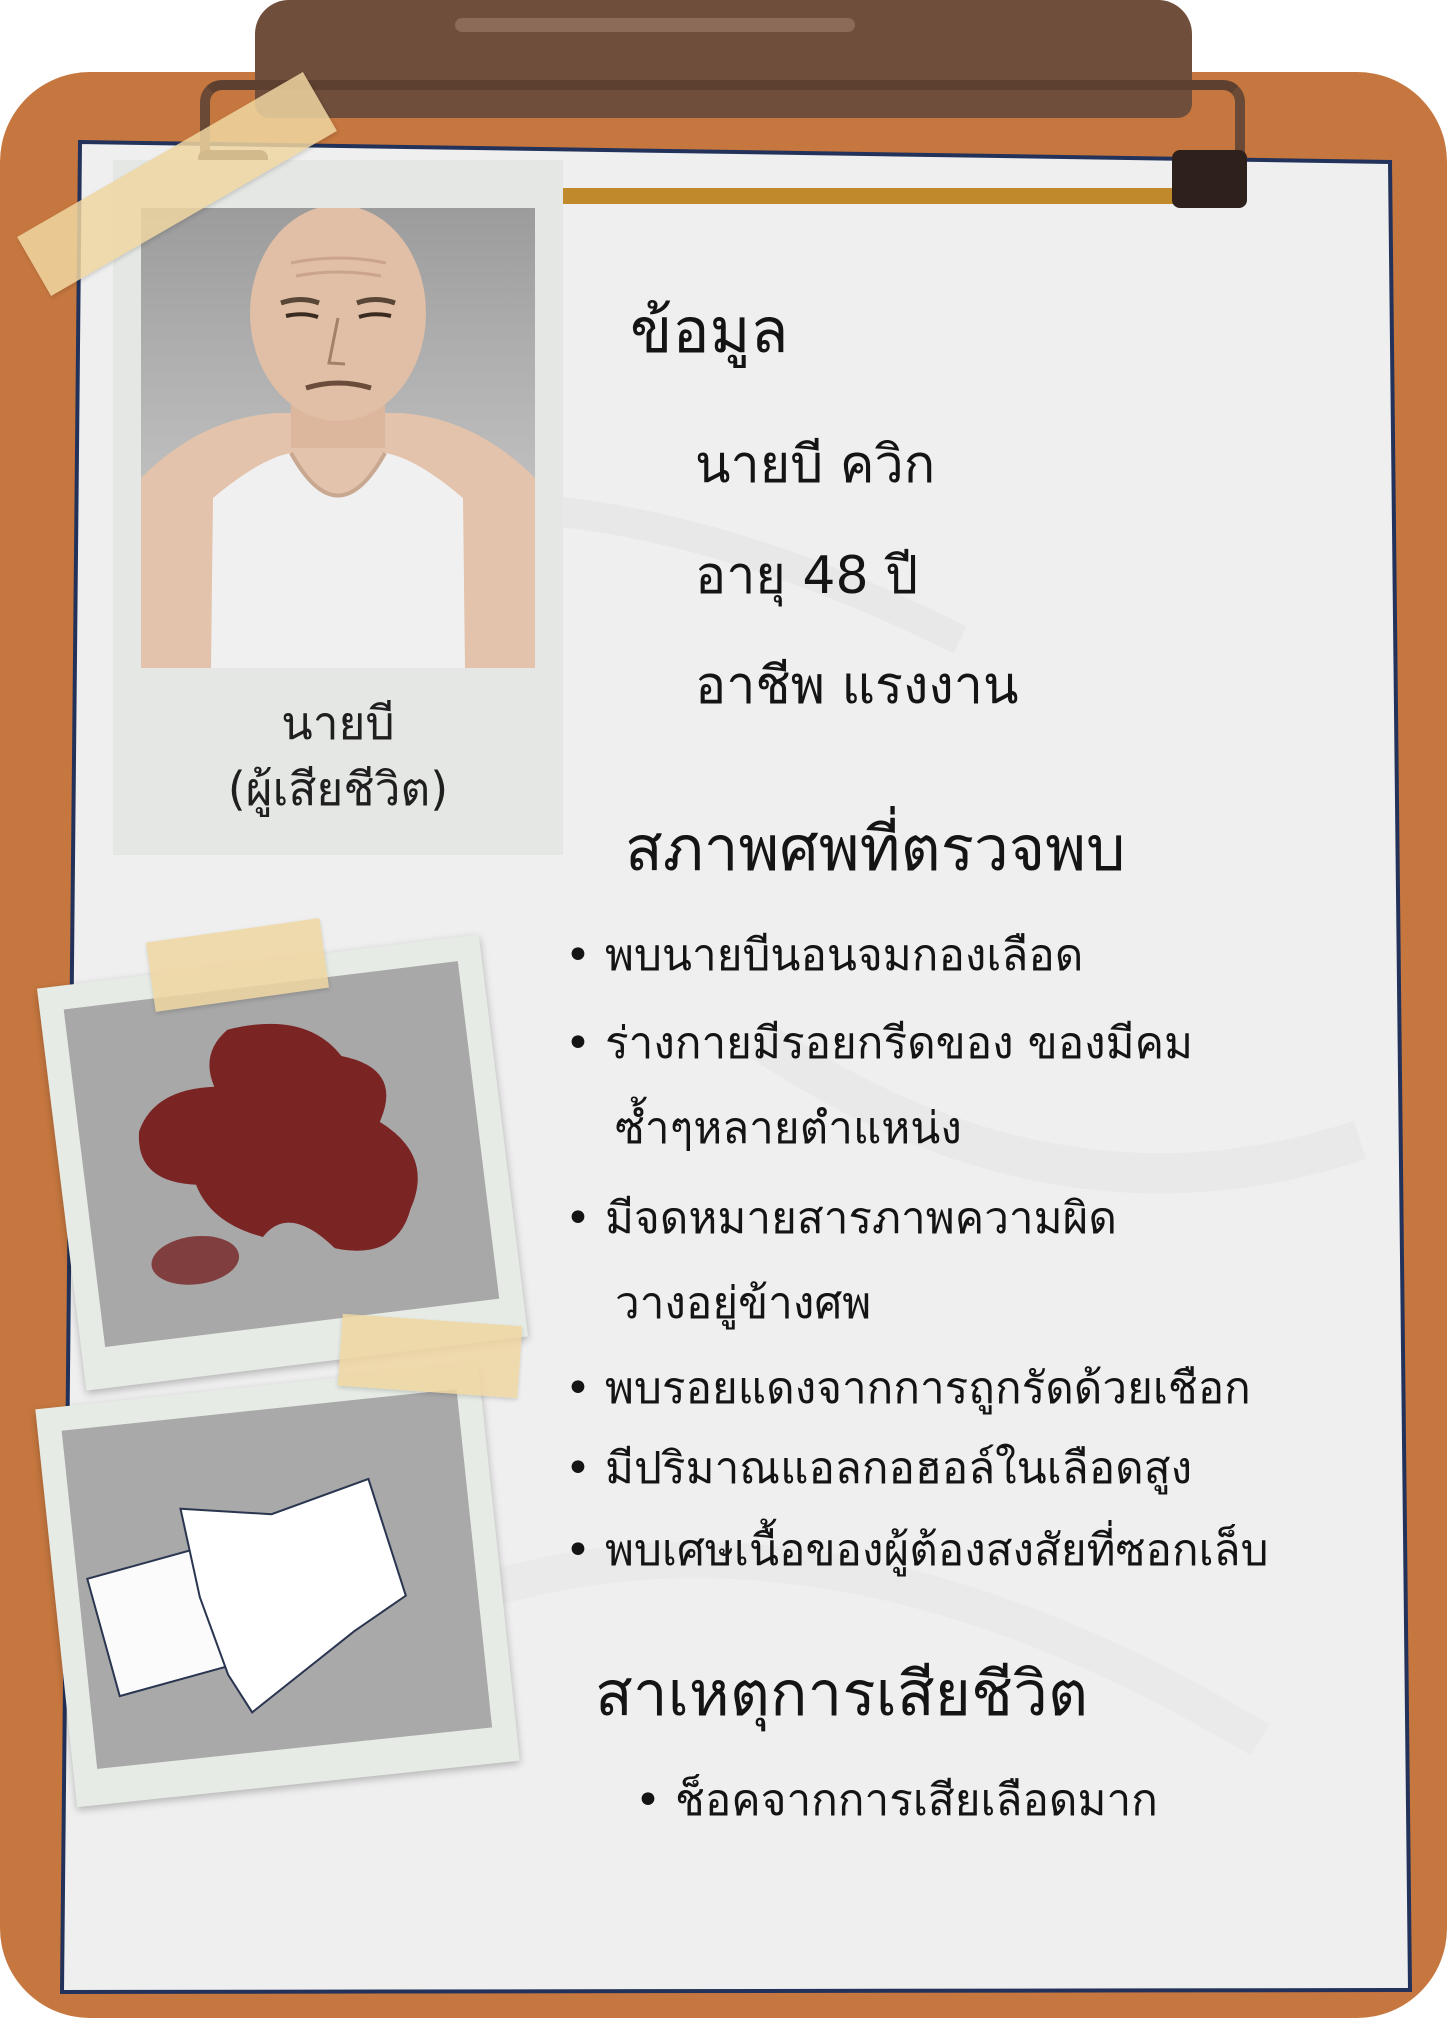 The image size is (1447, 2018). I want to click on cause-heading: สาเหตุการเสียชีวิต, so click(842, 1693).